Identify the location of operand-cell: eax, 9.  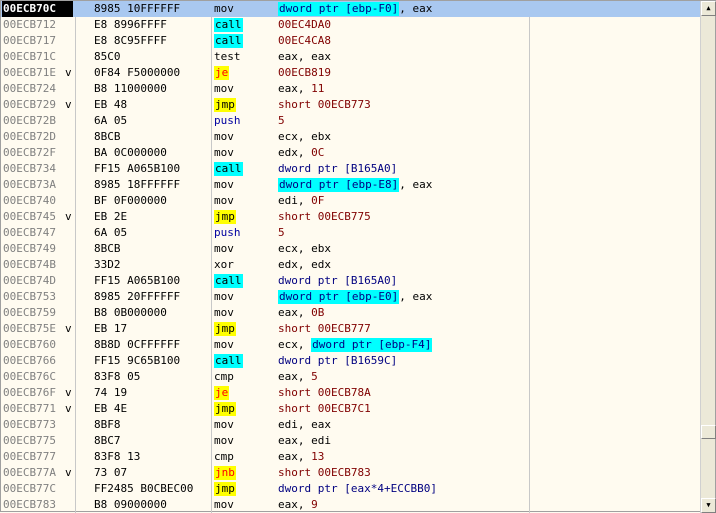
(403, 505).